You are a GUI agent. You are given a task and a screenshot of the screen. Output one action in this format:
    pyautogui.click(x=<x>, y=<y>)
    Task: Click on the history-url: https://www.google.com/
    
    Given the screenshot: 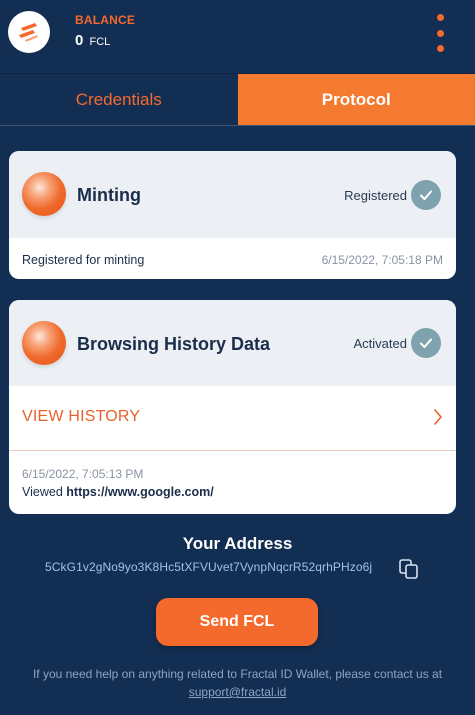 What is the action you would take?
    pyautogui.click(x=140, y=492)
    